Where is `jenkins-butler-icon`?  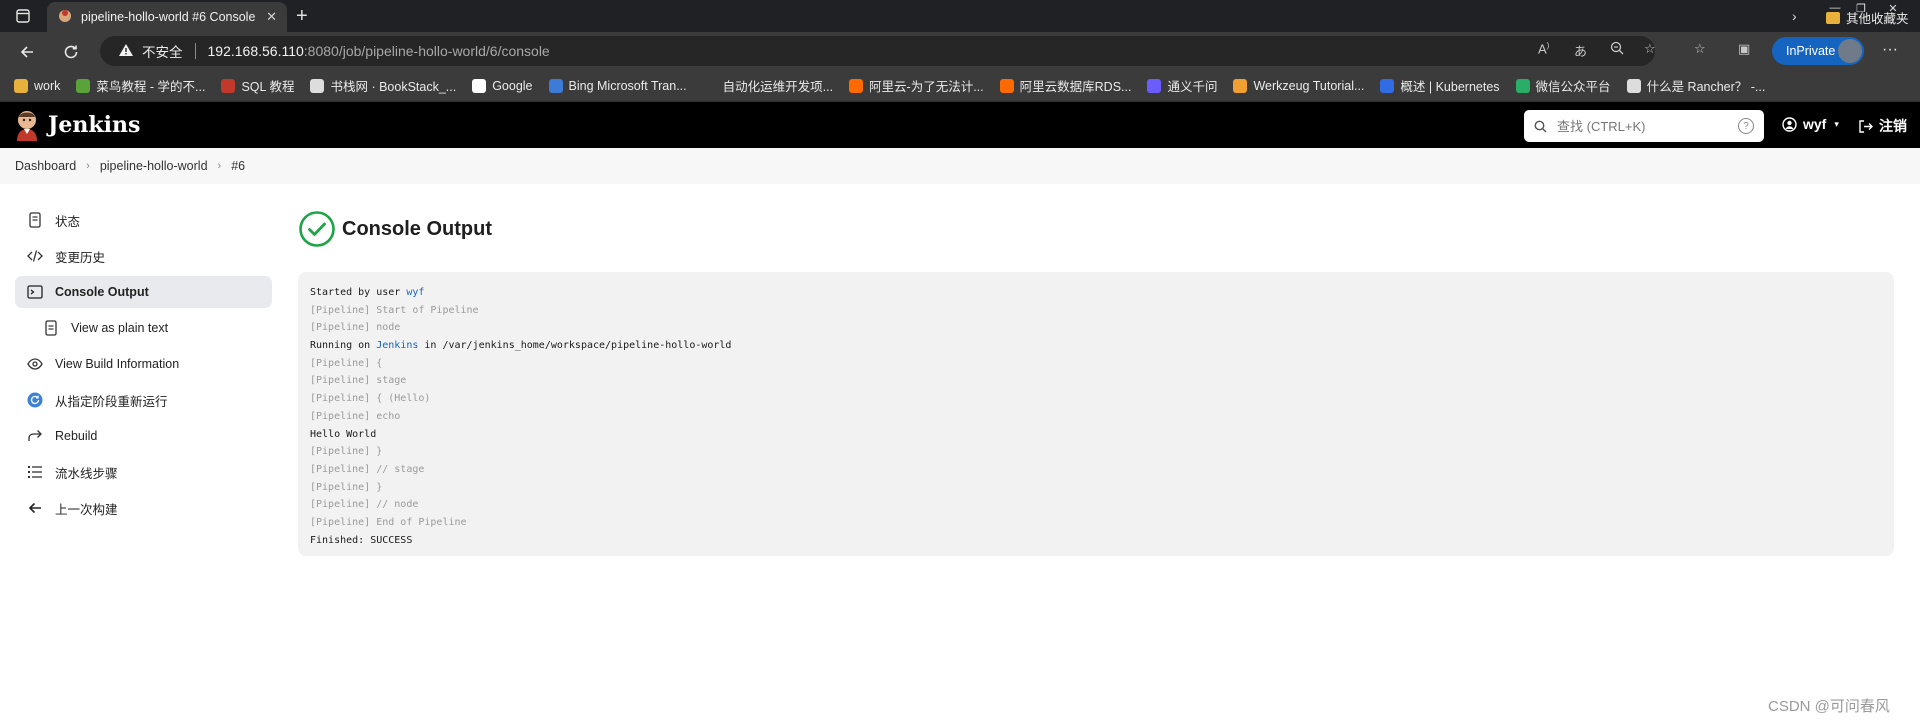
jenkins-butler-icon is located at coordinates (27, 126).